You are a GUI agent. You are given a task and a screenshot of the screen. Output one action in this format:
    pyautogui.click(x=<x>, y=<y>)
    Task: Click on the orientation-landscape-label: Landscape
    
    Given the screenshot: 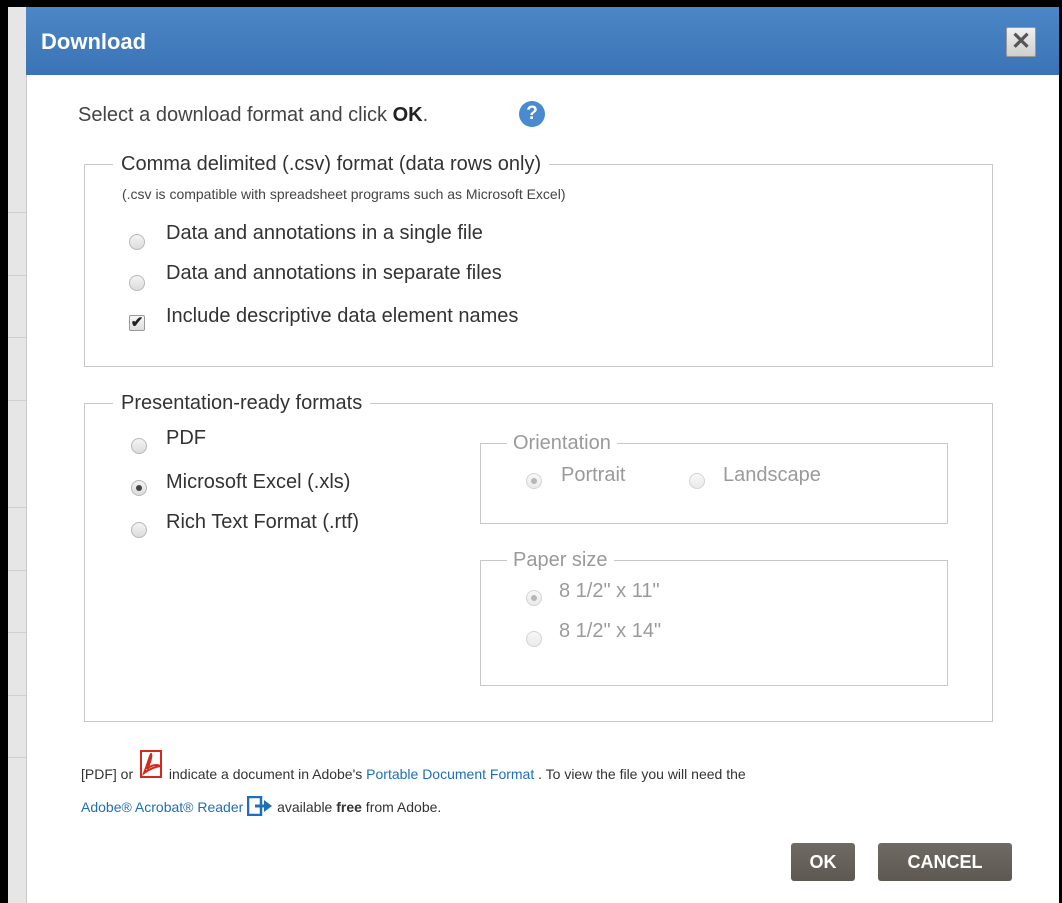 What is the action you would take?
    pyautogui.click(x=772, y=475)
    